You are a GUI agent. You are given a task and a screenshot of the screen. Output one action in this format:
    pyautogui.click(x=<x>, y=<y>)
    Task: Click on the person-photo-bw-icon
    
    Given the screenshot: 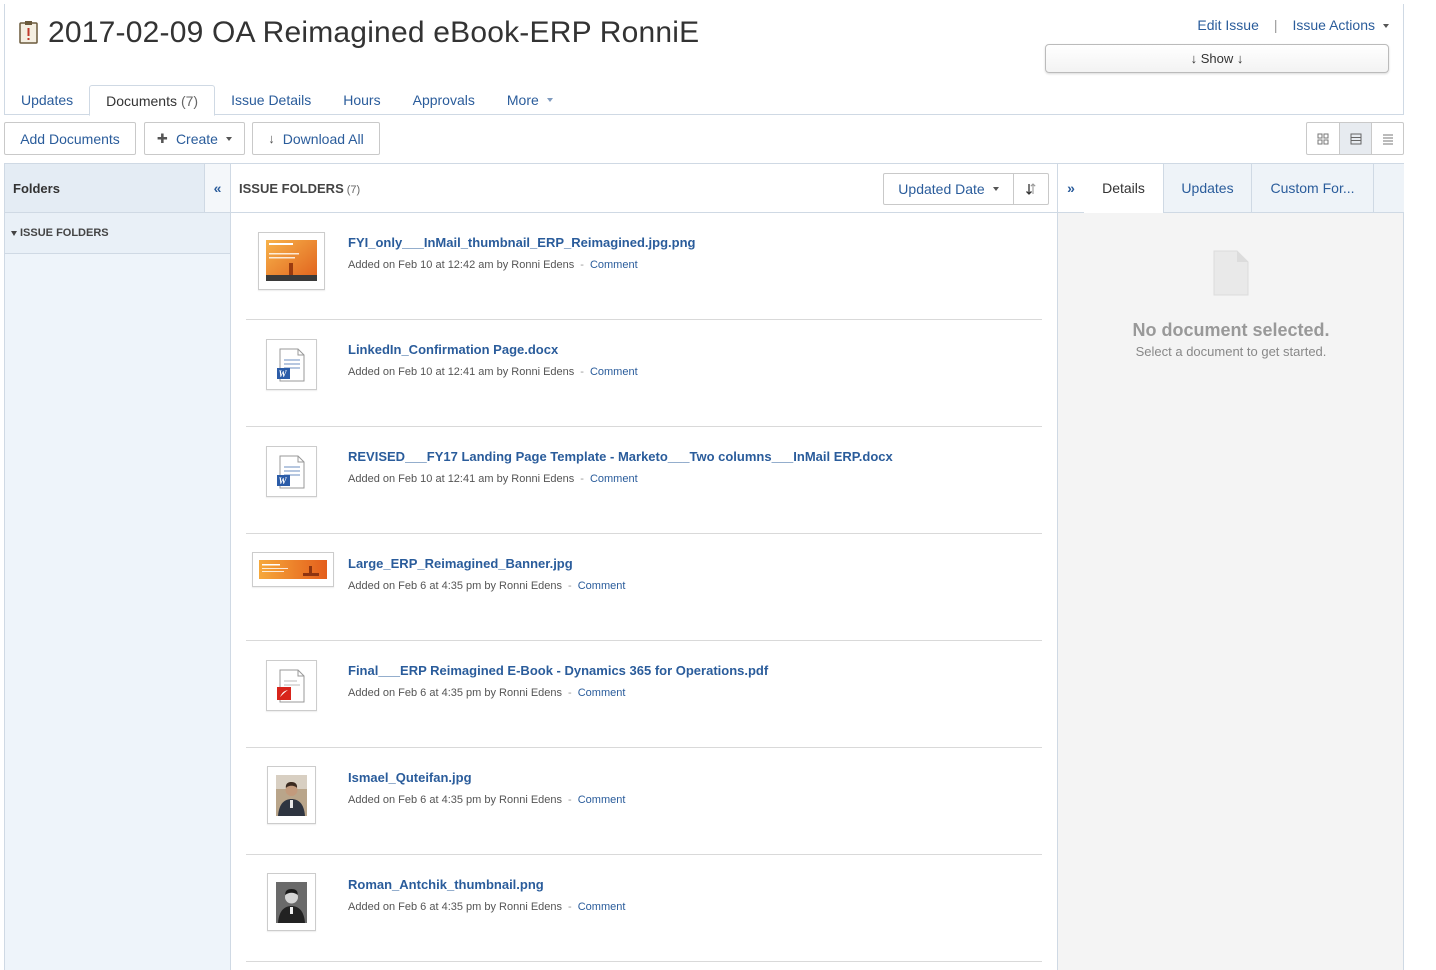 What is the action you would take?
    pyautogui.click(x=291, y=902)
    